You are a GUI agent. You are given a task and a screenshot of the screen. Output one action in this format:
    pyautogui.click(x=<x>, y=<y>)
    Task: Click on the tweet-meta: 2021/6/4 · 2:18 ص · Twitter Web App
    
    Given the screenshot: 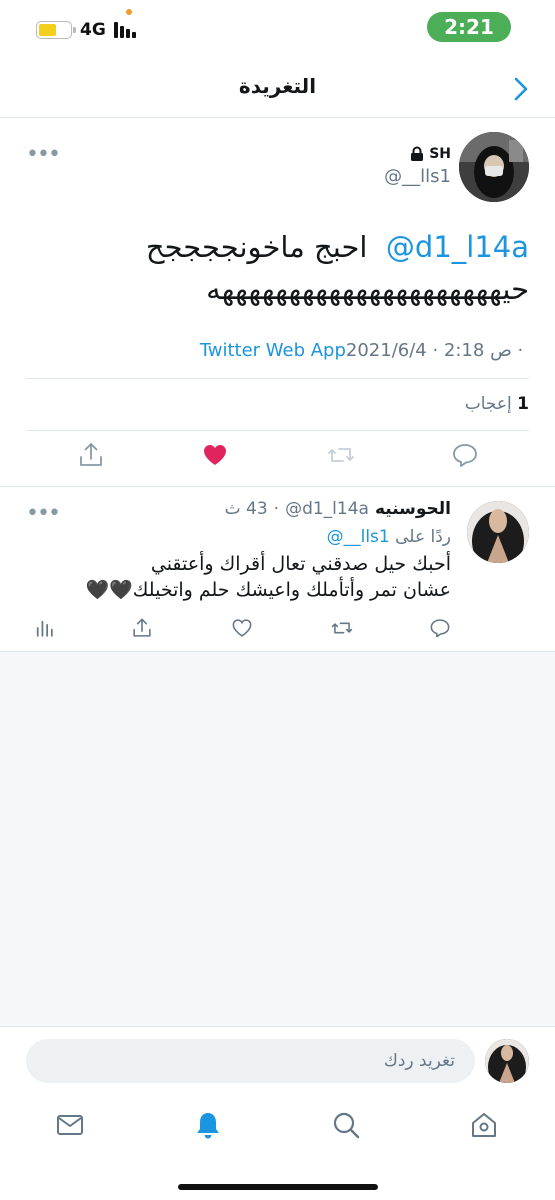 What is the action you would take?
    pyautogui.click(x=364, y=350)
    